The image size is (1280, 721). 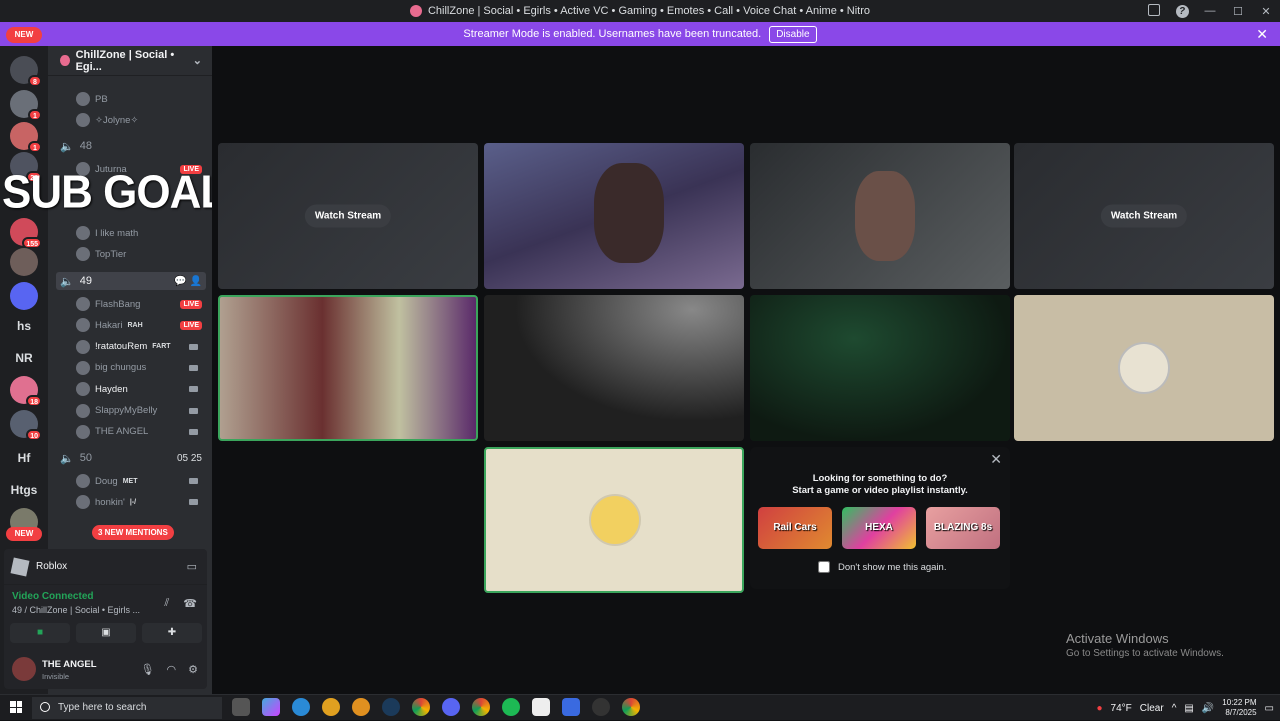 What do you see at coordinates (188, 281) in the screenshot?
I see `channel-actions: 💬 👤` at bounding box center [188, 281].